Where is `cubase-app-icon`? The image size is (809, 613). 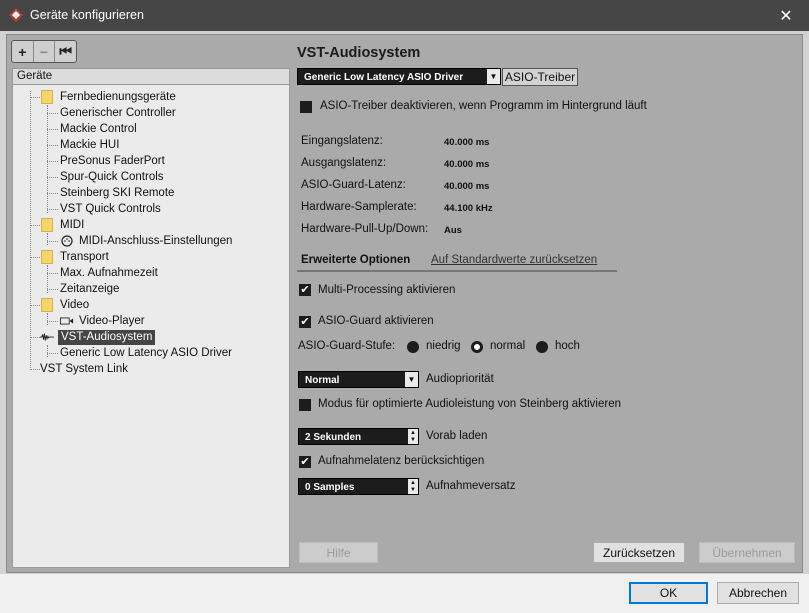 cubase-app-icon is located at coordinates (16, 15).